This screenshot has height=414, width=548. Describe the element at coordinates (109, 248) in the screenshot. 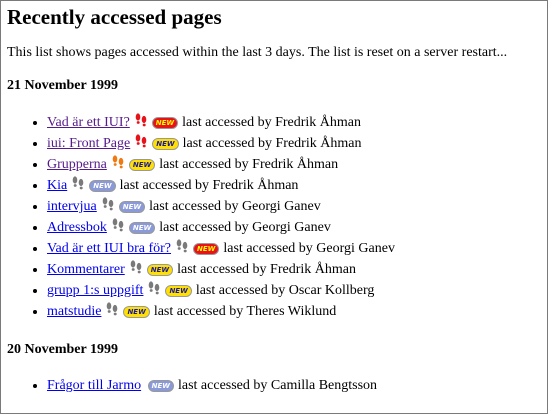

I see `page-link: Vad är ett IUI bra för?` at that location.